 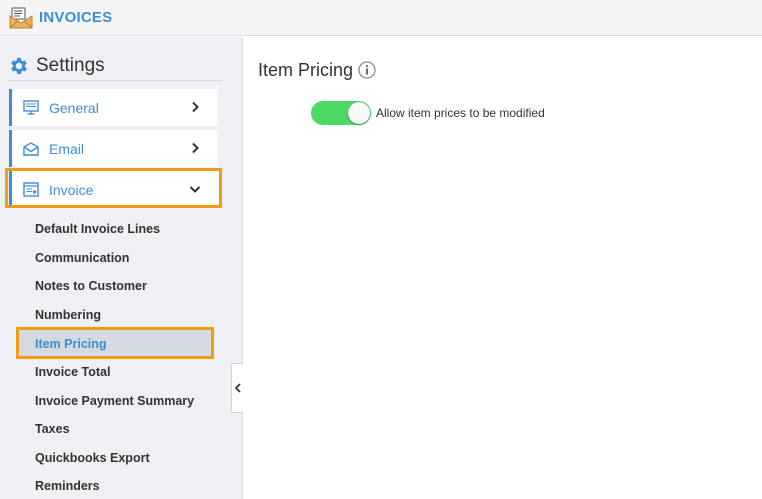 I want to click on sub-item-quickbooks-export: Quickbooks Export, so click(x=92, y=458).